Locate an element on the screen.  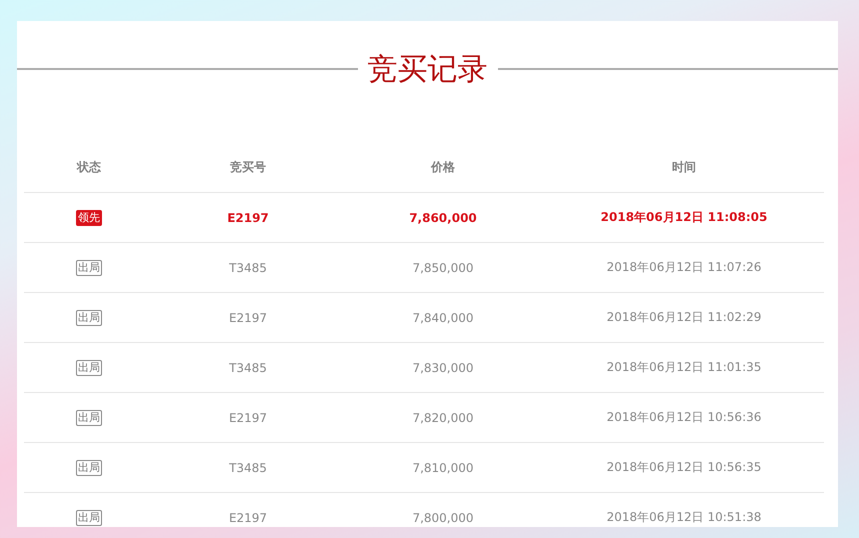
bid-time: 2018年06月12日 10:56:36 is located at coordinates (684, 417).